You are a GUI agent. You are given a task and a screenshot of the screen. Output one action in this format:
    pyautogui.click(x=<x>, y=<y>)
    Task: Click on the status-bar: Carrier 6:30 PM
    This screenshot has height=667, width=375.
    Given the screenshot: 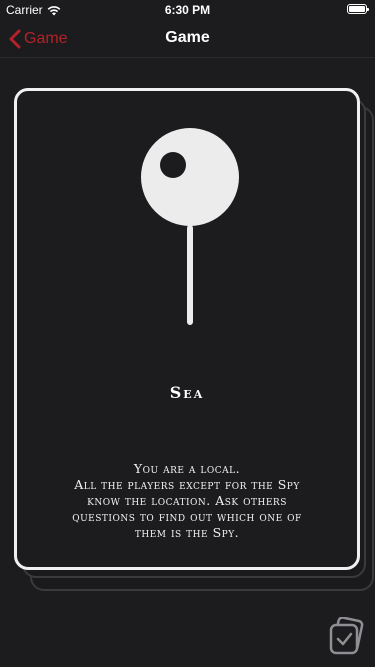 What is the action you would take?
    pyautogui.click(x=187, y=10)
    